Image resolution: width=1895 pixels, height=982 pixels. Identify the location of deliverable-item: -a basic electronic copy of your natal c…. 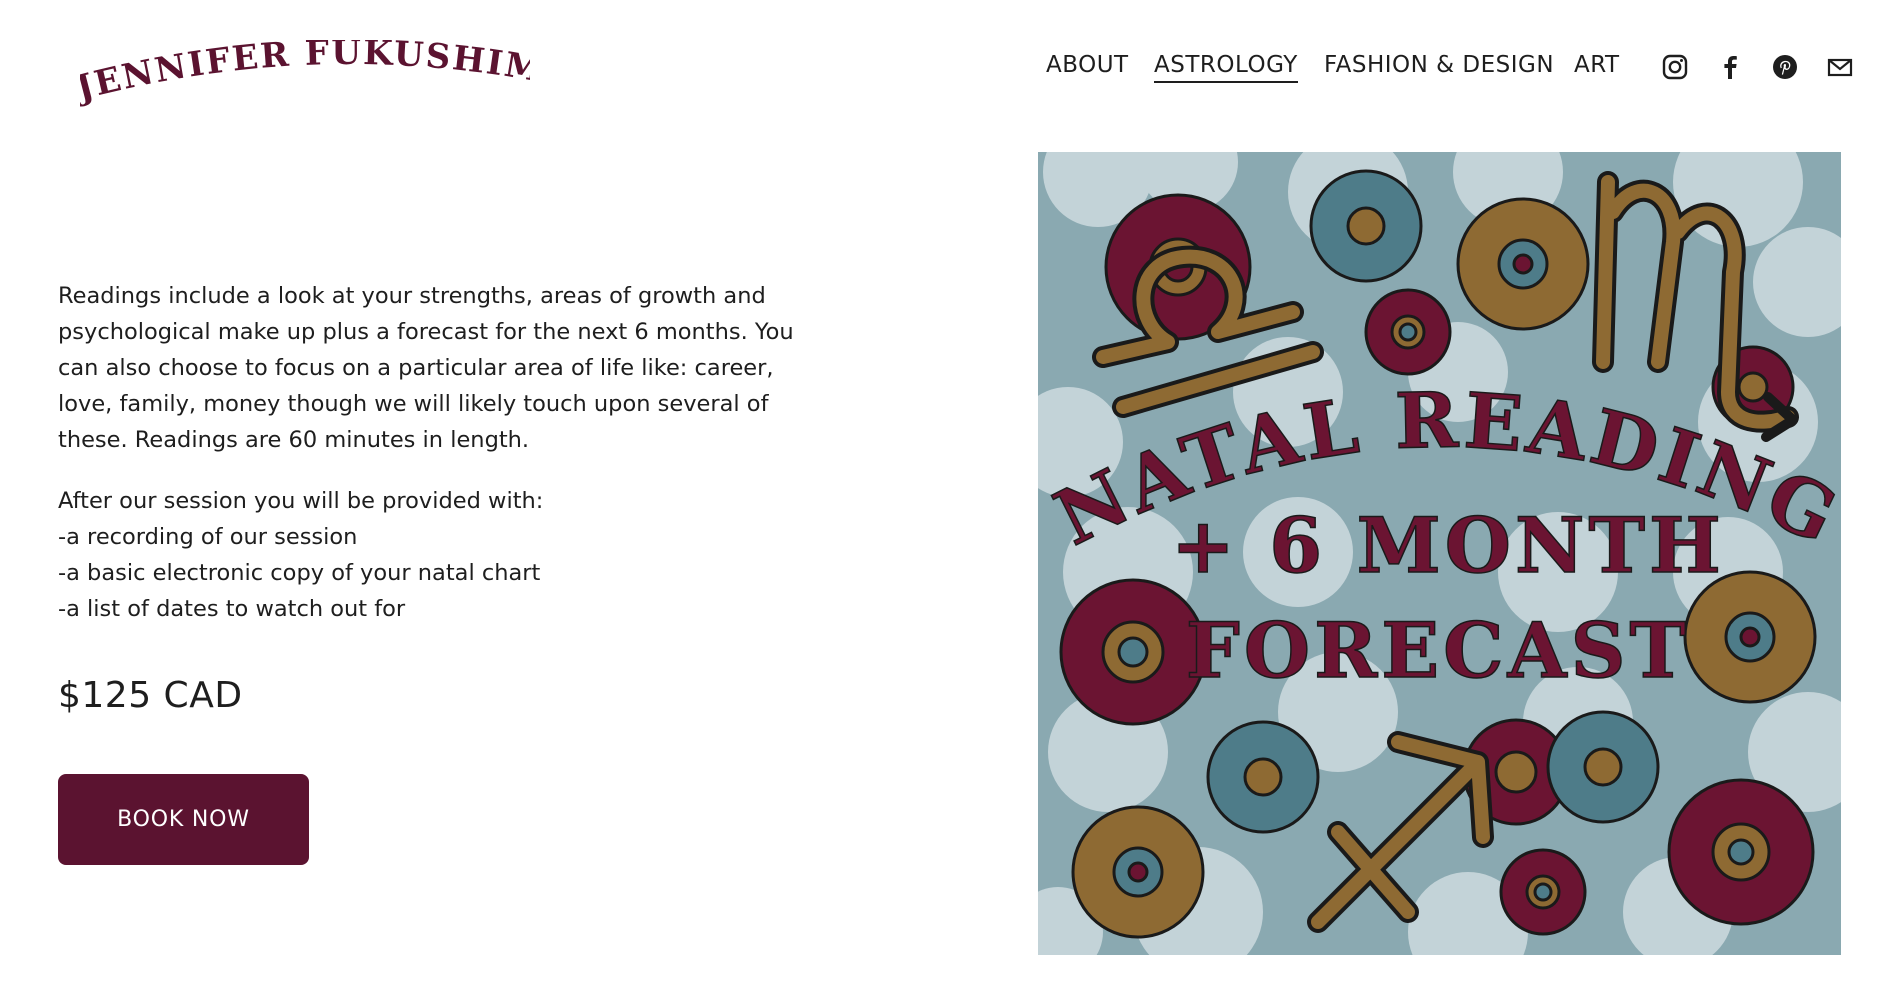
(299, 573).